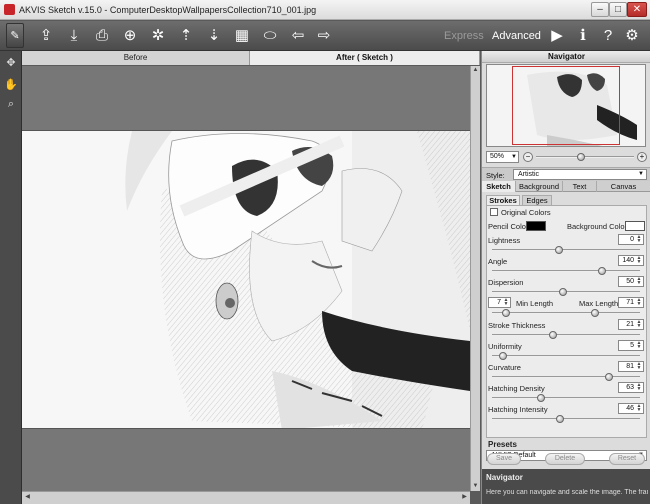  Describe the element at coordinates (324, 36) in the screenshot. I see `redo-icon: ⇨` at that location.